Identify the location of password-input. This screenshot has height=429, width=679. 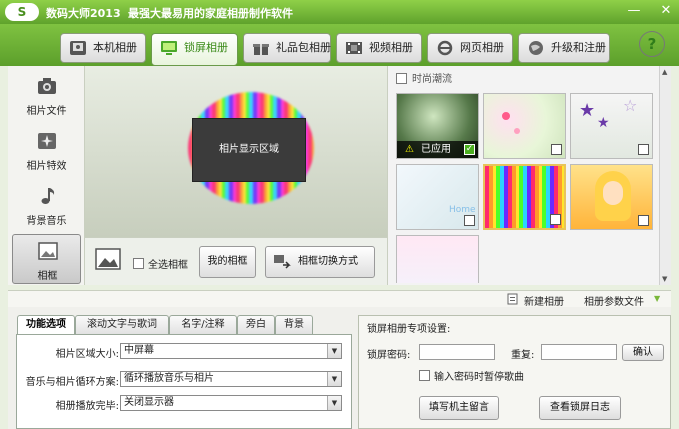
(457, 352).